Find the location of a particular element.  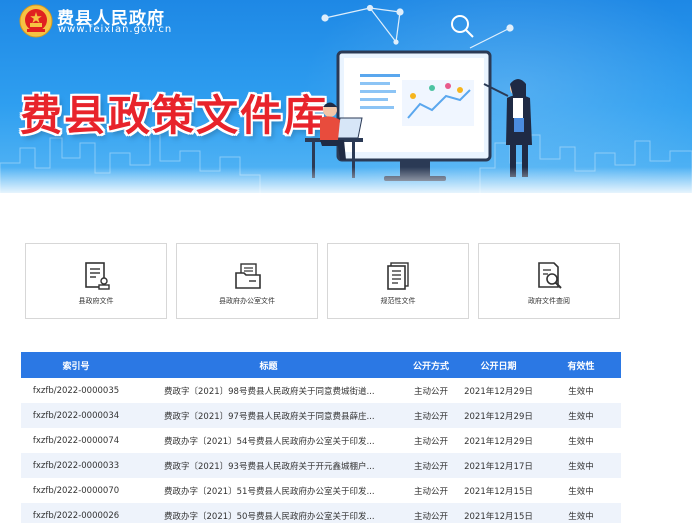

category-cards: 县政府文件 县政府办公室文件 规范性文件 政府文件查阅 is located at coordinates (325, 281).